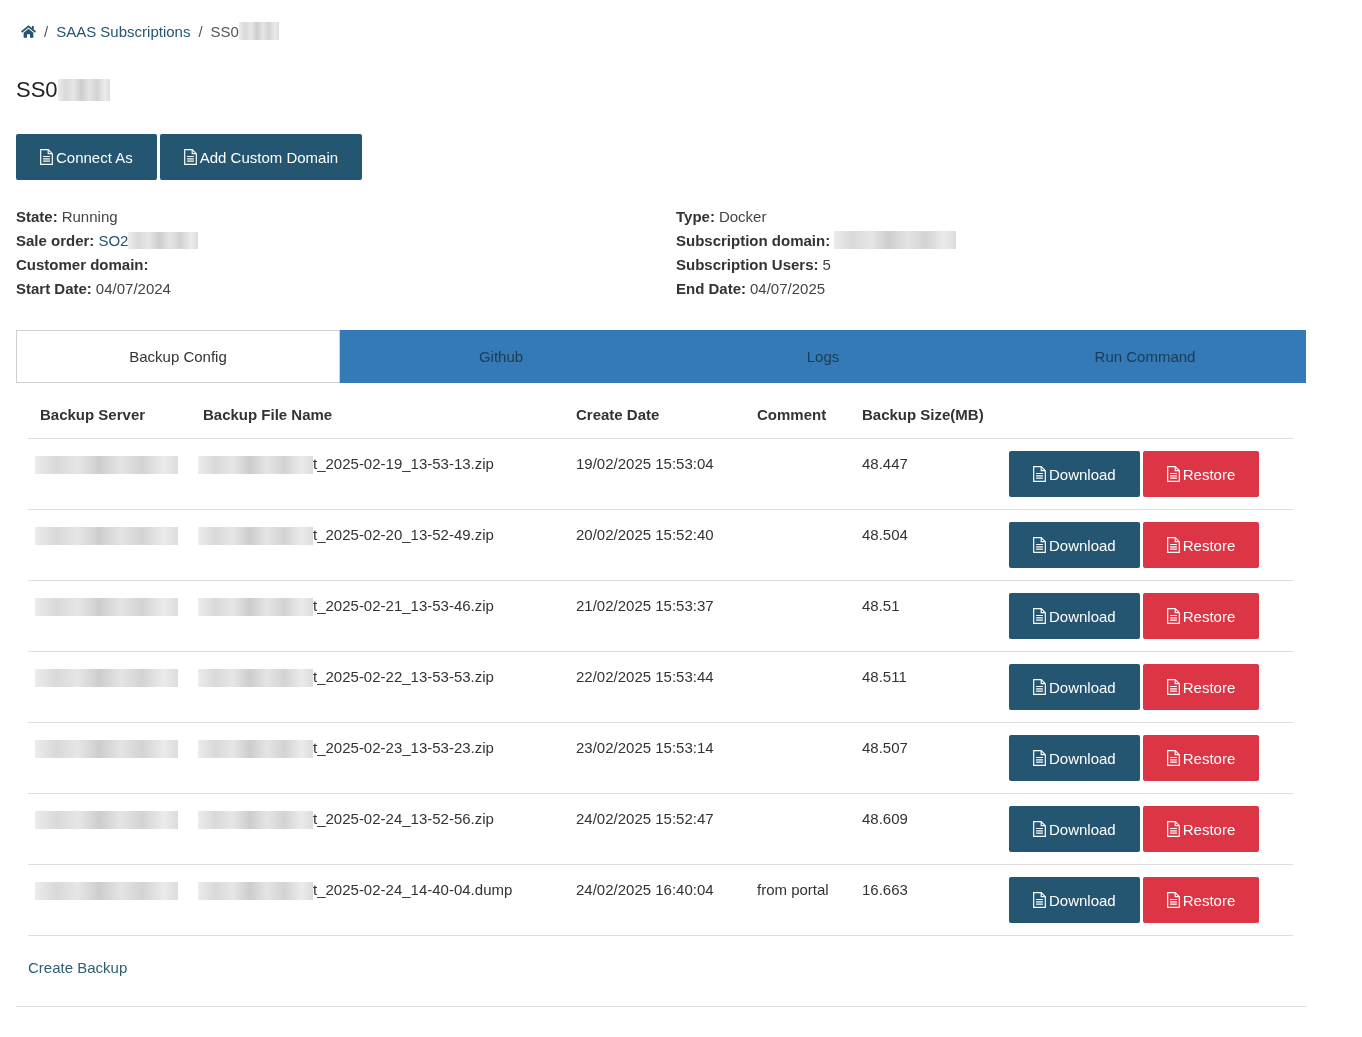 This screenshot has width=1362, height=1037. Describe the element at coordinates (788, 288) in the screenshot. I see `field-value: 04/07/2025` at that location.